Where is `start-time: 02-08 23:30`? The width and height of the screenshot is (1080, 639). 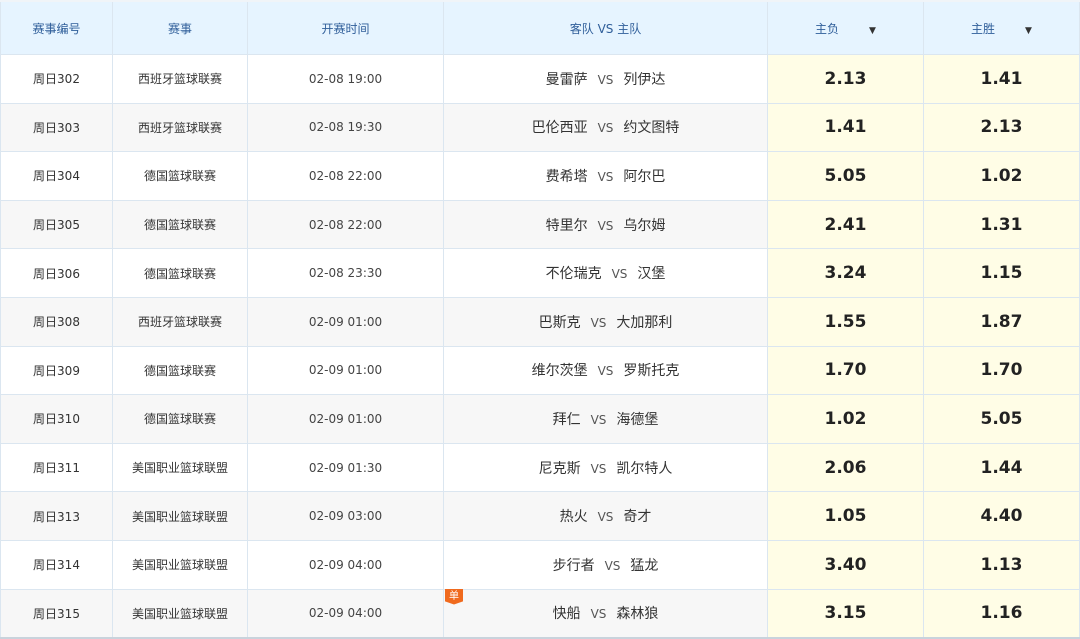
start-time: 02-08 23:30 is located at coordinates (345, 273).